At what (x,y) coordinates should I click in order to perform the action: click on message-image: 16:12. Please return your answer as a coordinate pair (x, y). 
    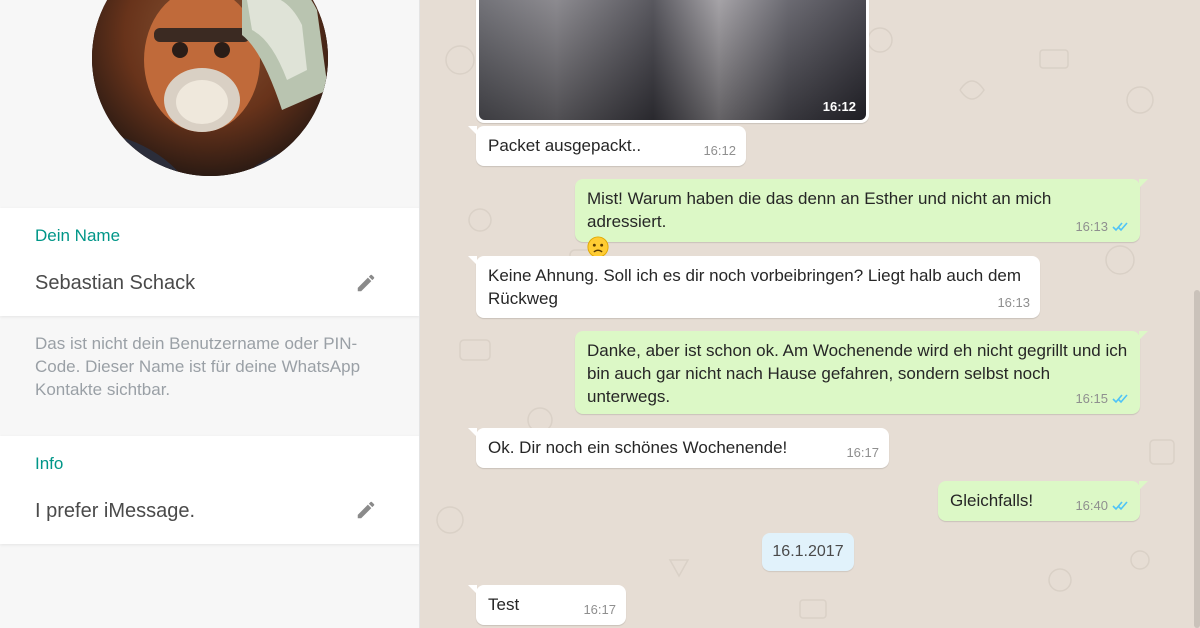
    Looking at the image, I should click on (672, 60).